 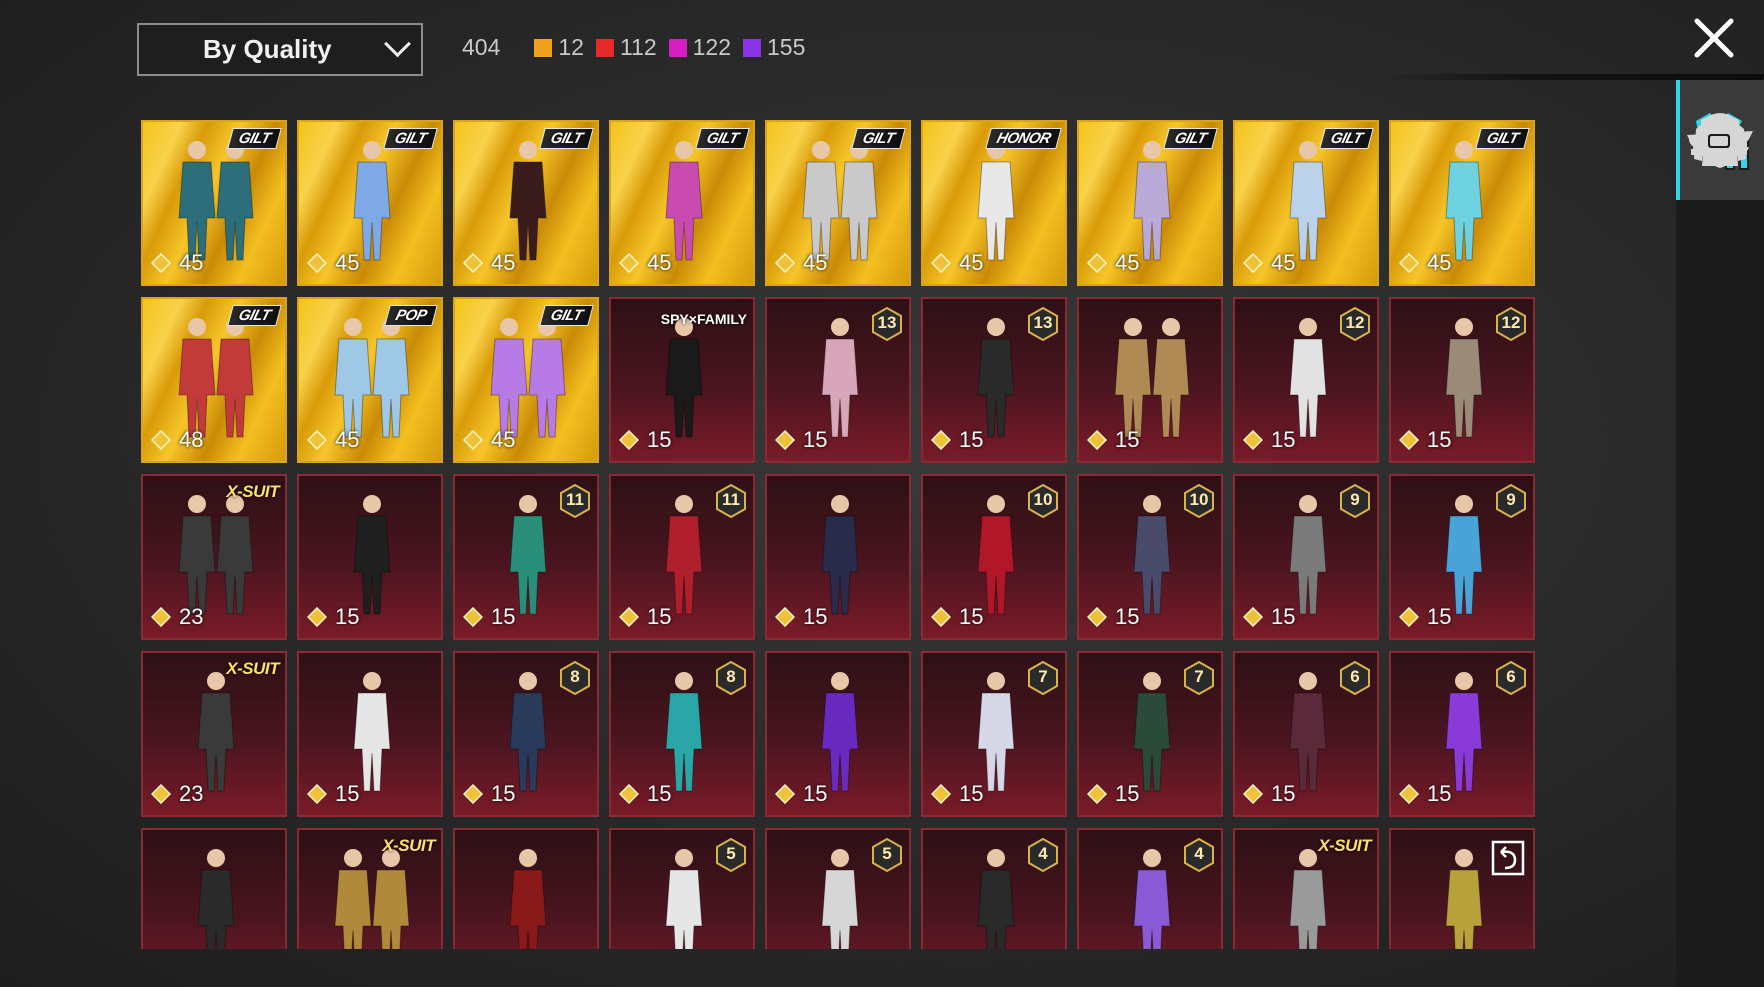 I want to click on series-tag: HONOR, so click(x=1023, y=138).